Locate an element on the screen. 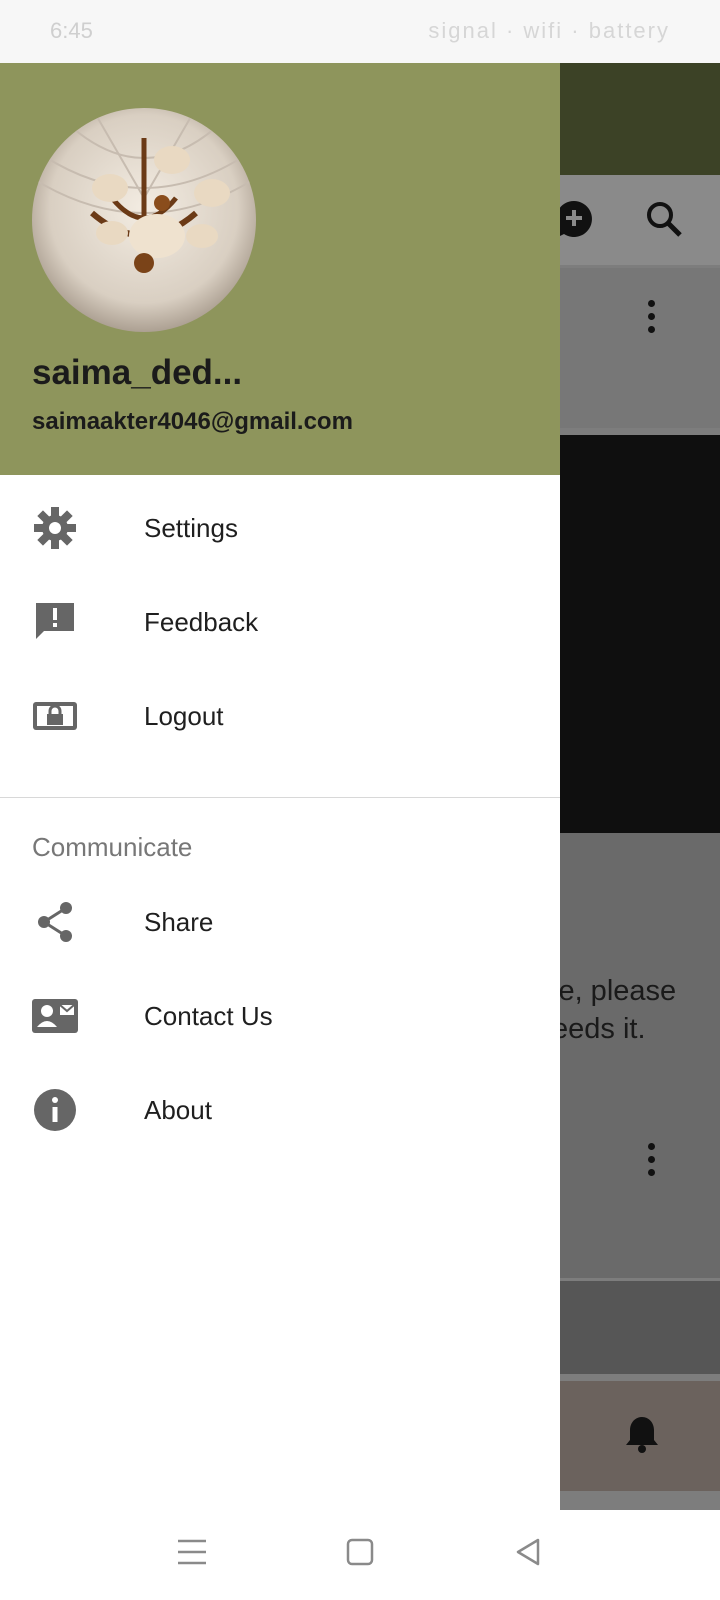  system-navigation-bar is located at coordinates (360, 1555).